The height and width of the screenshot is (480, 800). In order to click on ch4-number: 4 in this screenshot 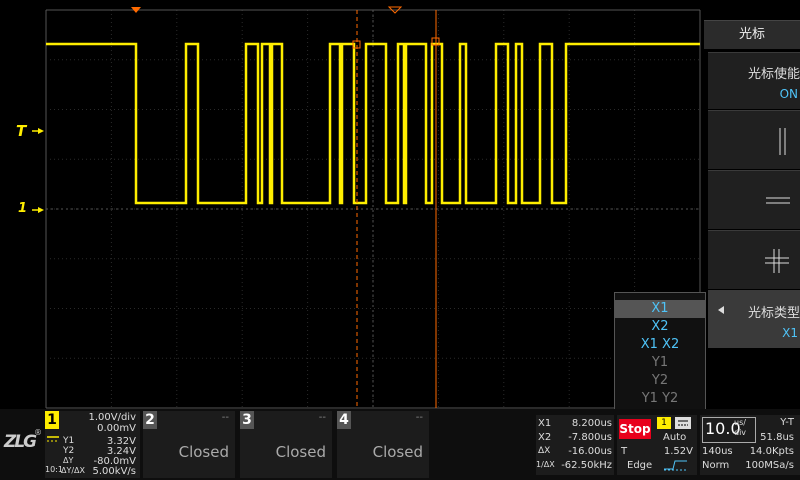, I will do `click(344, 420)`.